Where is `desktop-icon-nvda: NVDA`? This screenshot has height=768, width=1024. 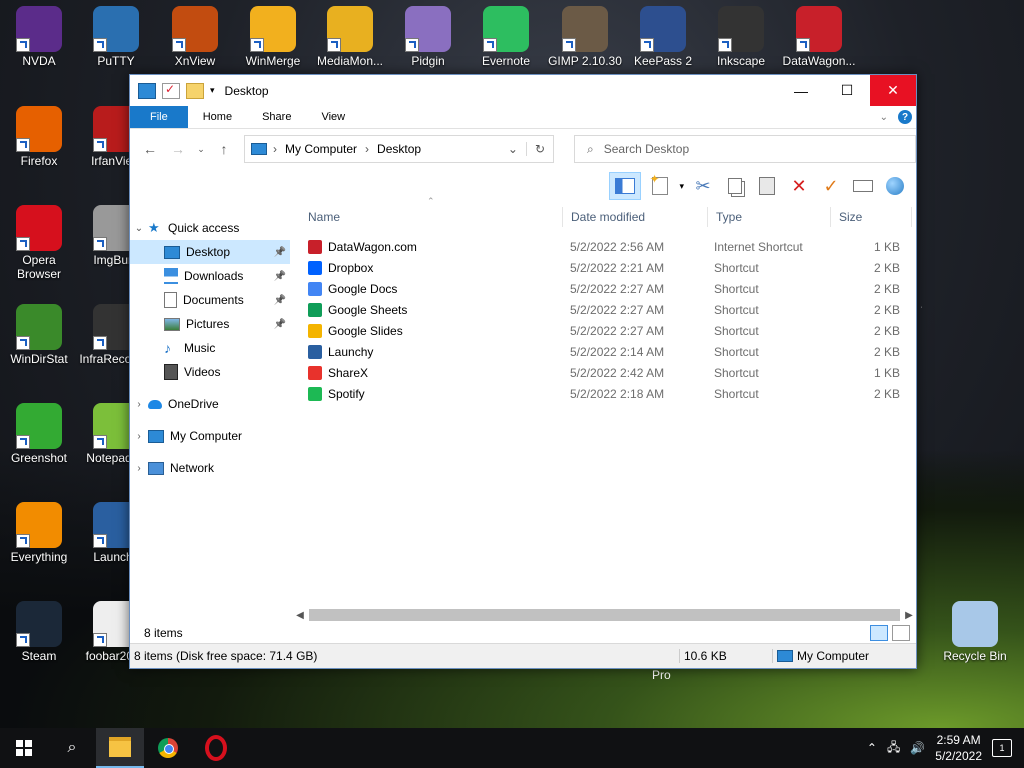 desktop-icon-nvda: NVDA is located at coordinates (39, 37).